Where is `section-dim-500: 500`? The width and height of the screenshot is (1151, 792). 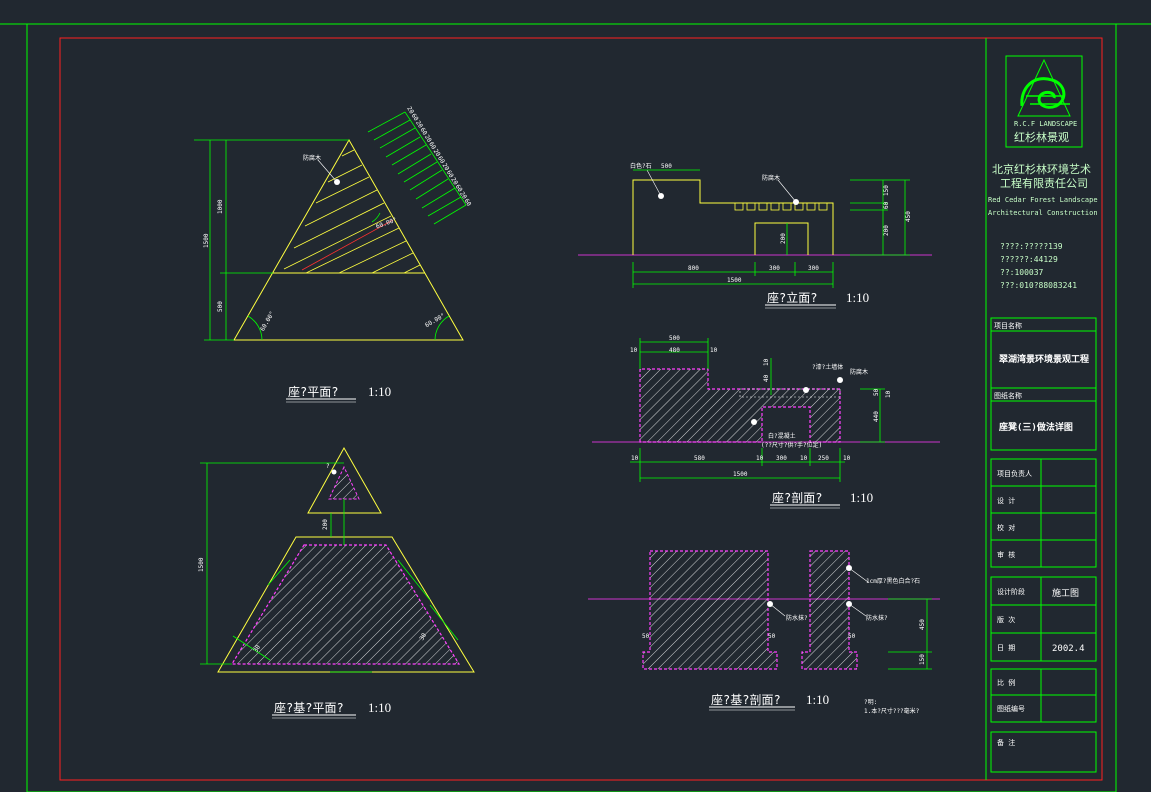 section-dim-500: 500 is located at coordinates (674, 338).